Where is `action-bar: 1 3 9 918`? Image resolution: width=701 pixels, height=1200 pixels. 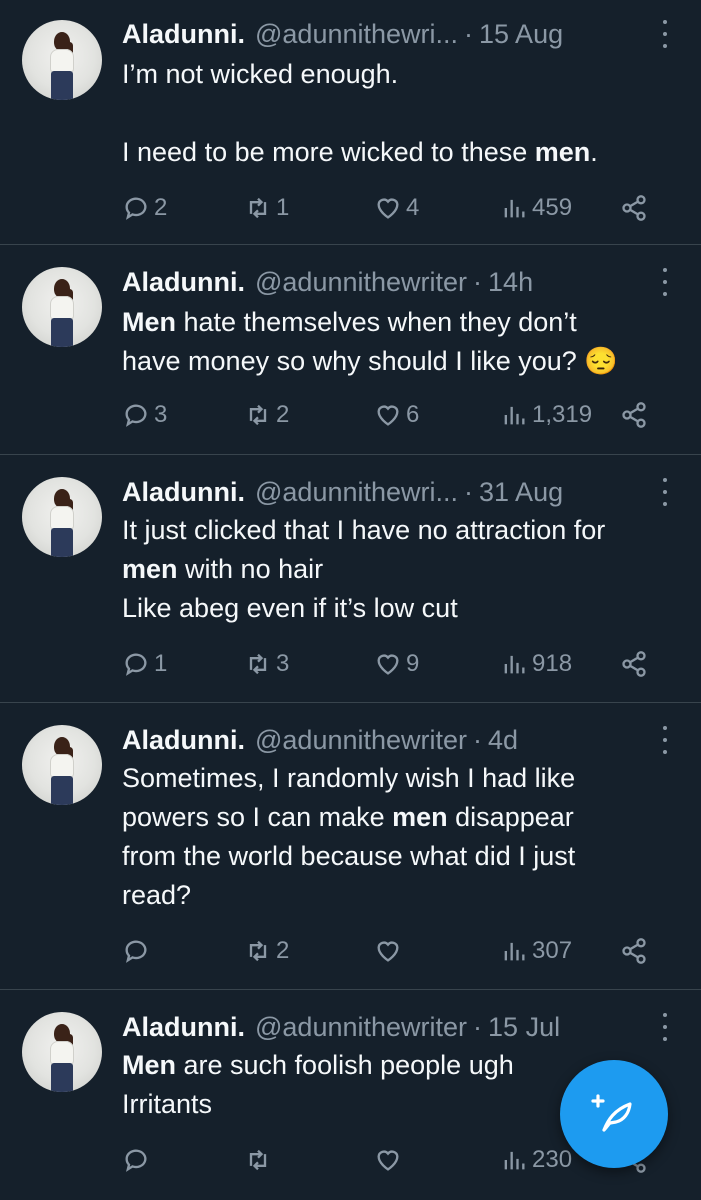
action-bar: 1 3 9 918 is located at coordinates (391, 664).